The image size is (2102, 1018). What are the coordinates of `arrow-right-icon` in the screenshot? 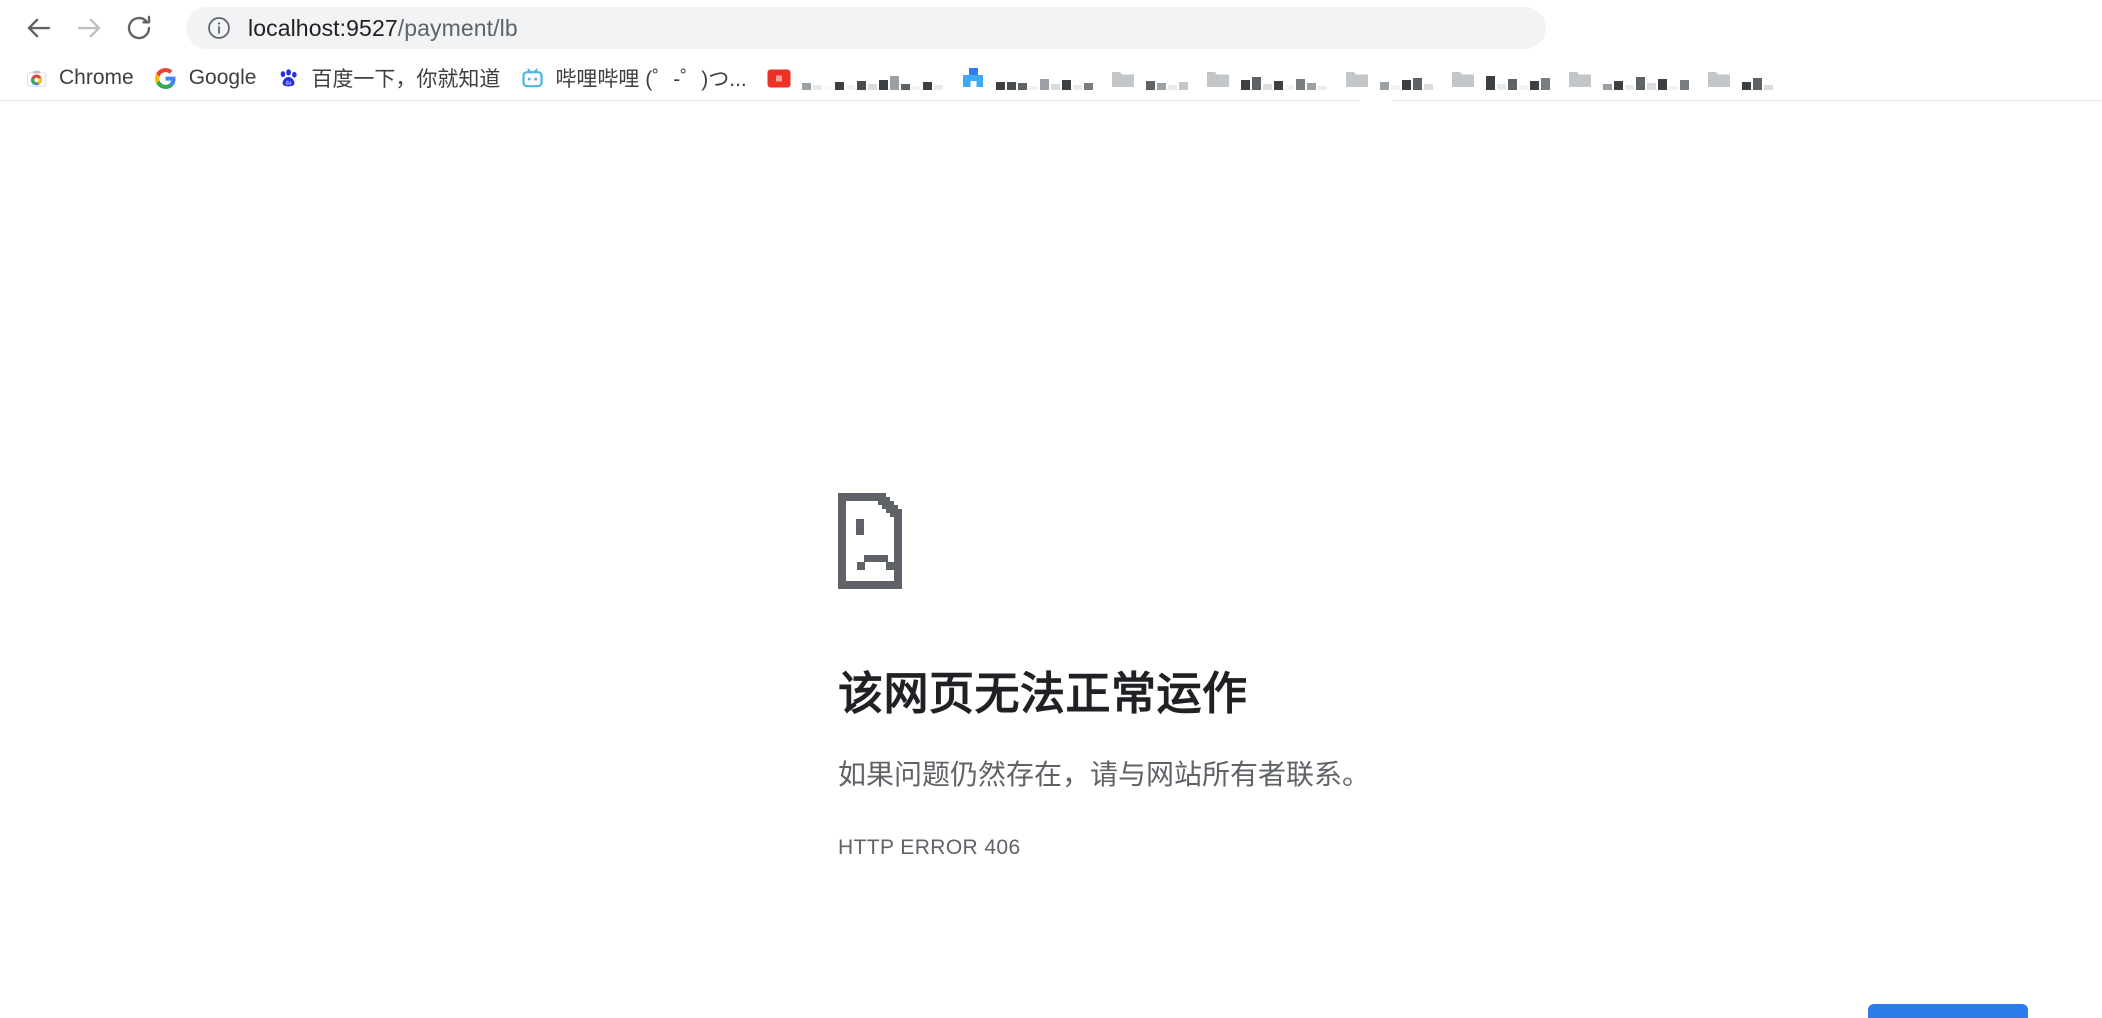 It's located at (89, 28).